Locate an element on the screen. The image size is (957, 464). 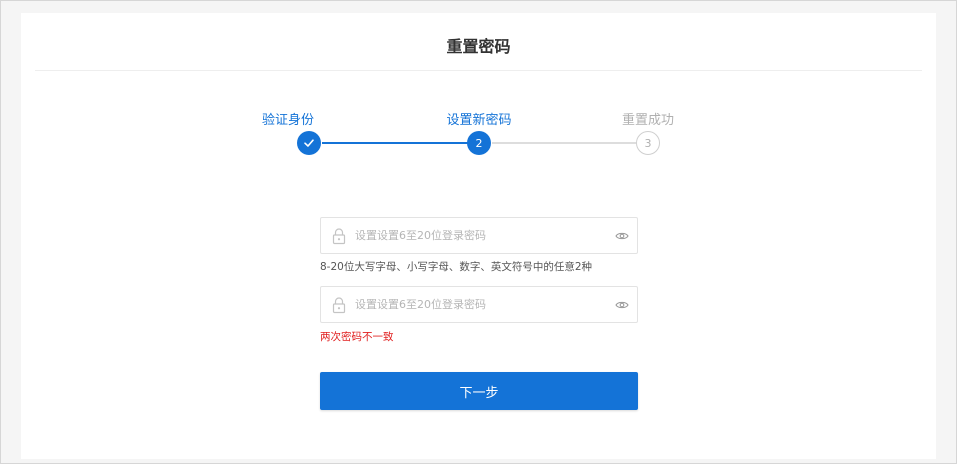
password-hint: 8-20位大写字母、小写字母、数字、英文符号中的任意2种 is located at coordinates (456, 267).